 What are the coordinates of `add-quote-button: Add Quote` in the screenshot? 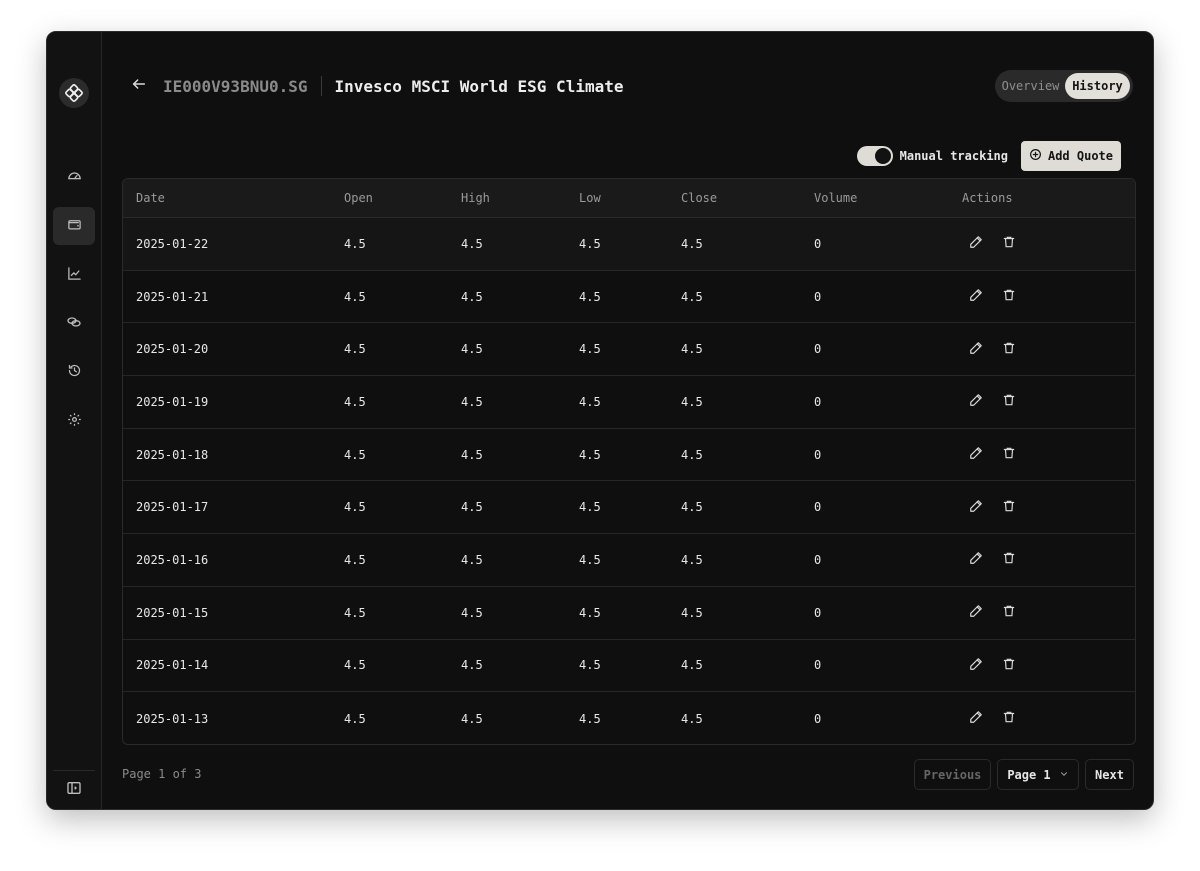 It's located at (1071, 156).